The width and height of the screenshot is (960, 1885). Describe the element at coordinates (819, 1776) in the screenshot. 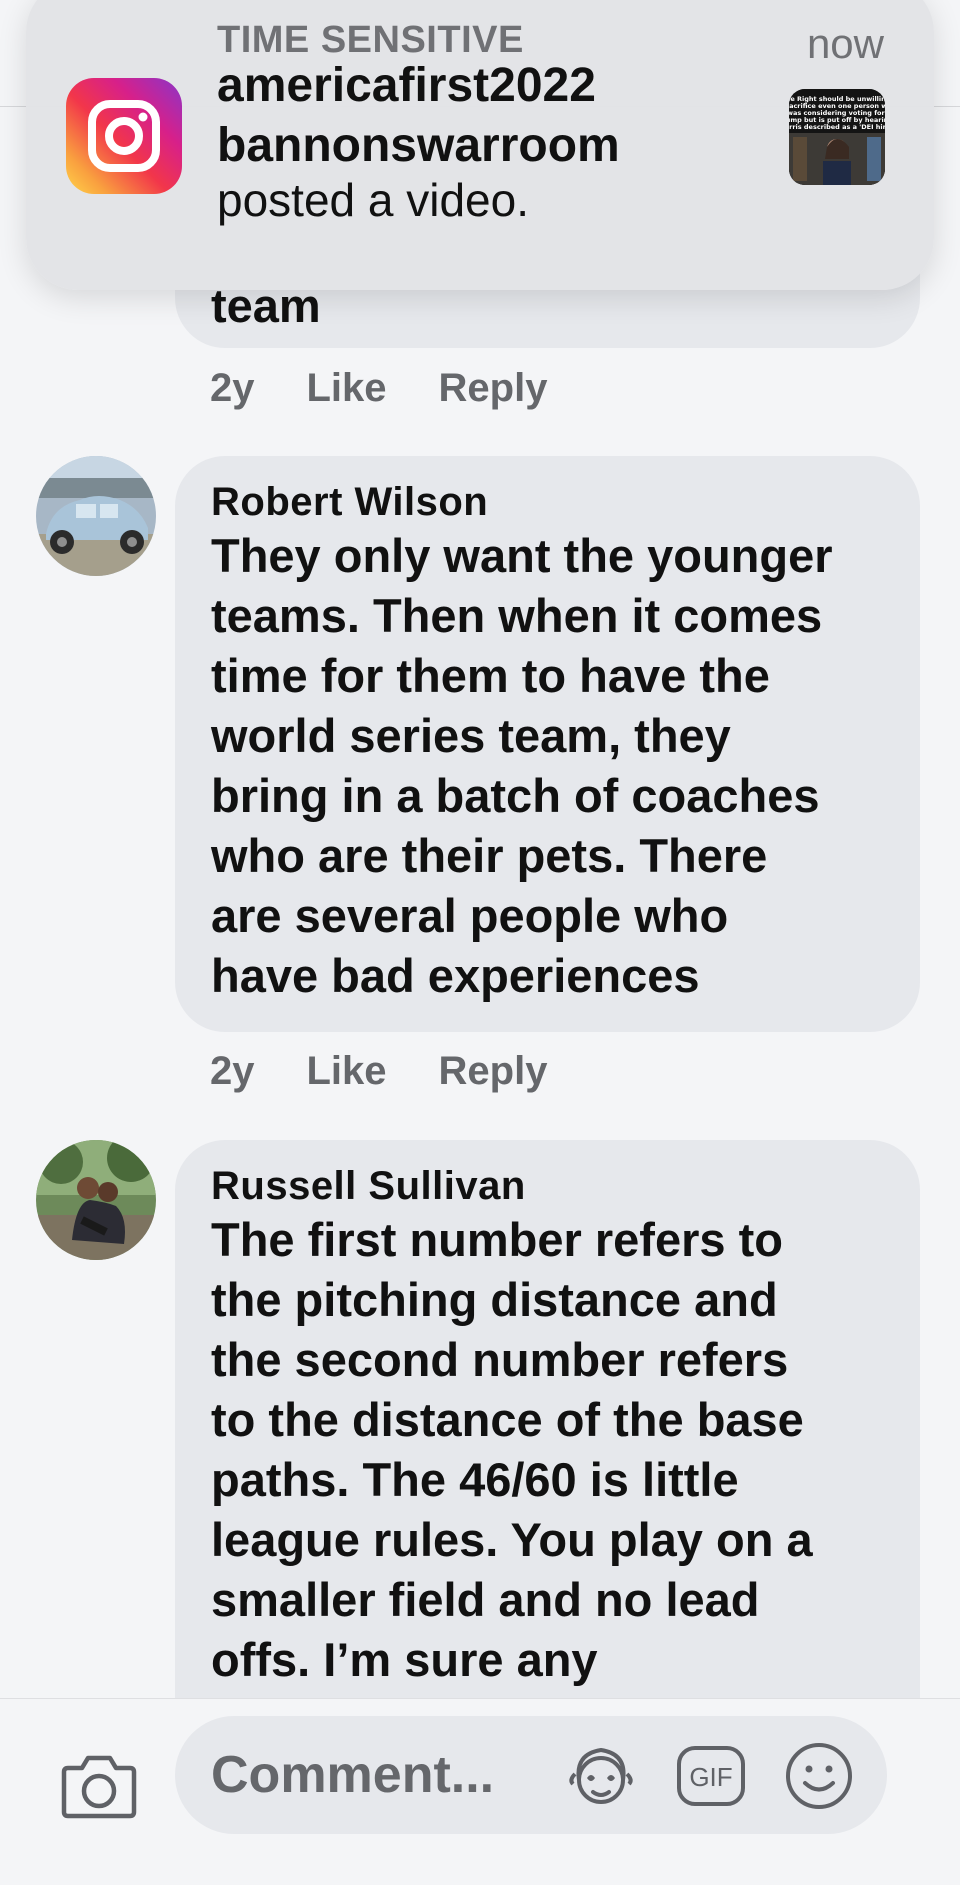

I see `emoji-icon` at that location.